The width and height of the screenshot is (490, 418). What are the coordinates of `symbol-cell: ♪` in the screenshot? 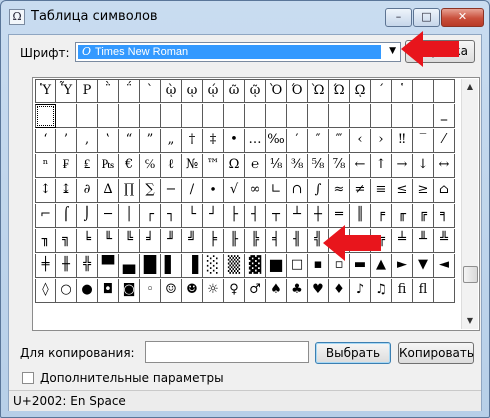 It's located at (360, 291).